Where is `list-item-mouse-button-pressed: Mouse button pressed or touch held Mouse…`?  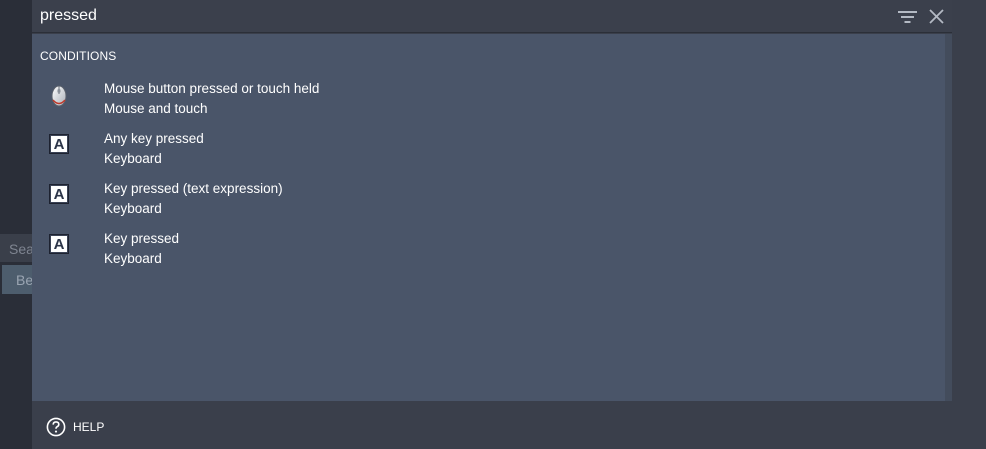
list-item-mouse-button-pressed: Mouse button pressed or touch held Mouse… is located at coordinates (488, 99).